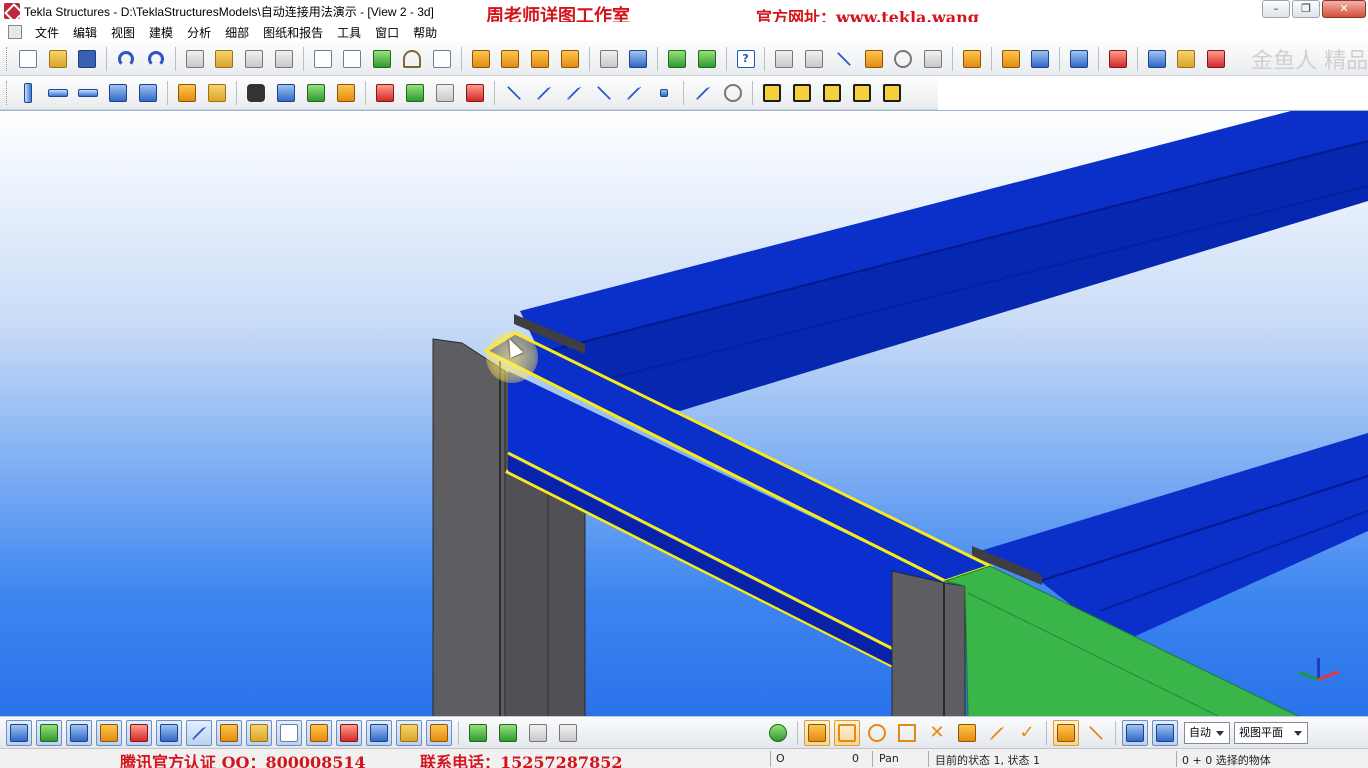 This screenshot has width=1368, height=768. What do you see at coordinates (892, 93) in the screenshot?
I see `ibeam5-button` at bounding box center [892, 93].